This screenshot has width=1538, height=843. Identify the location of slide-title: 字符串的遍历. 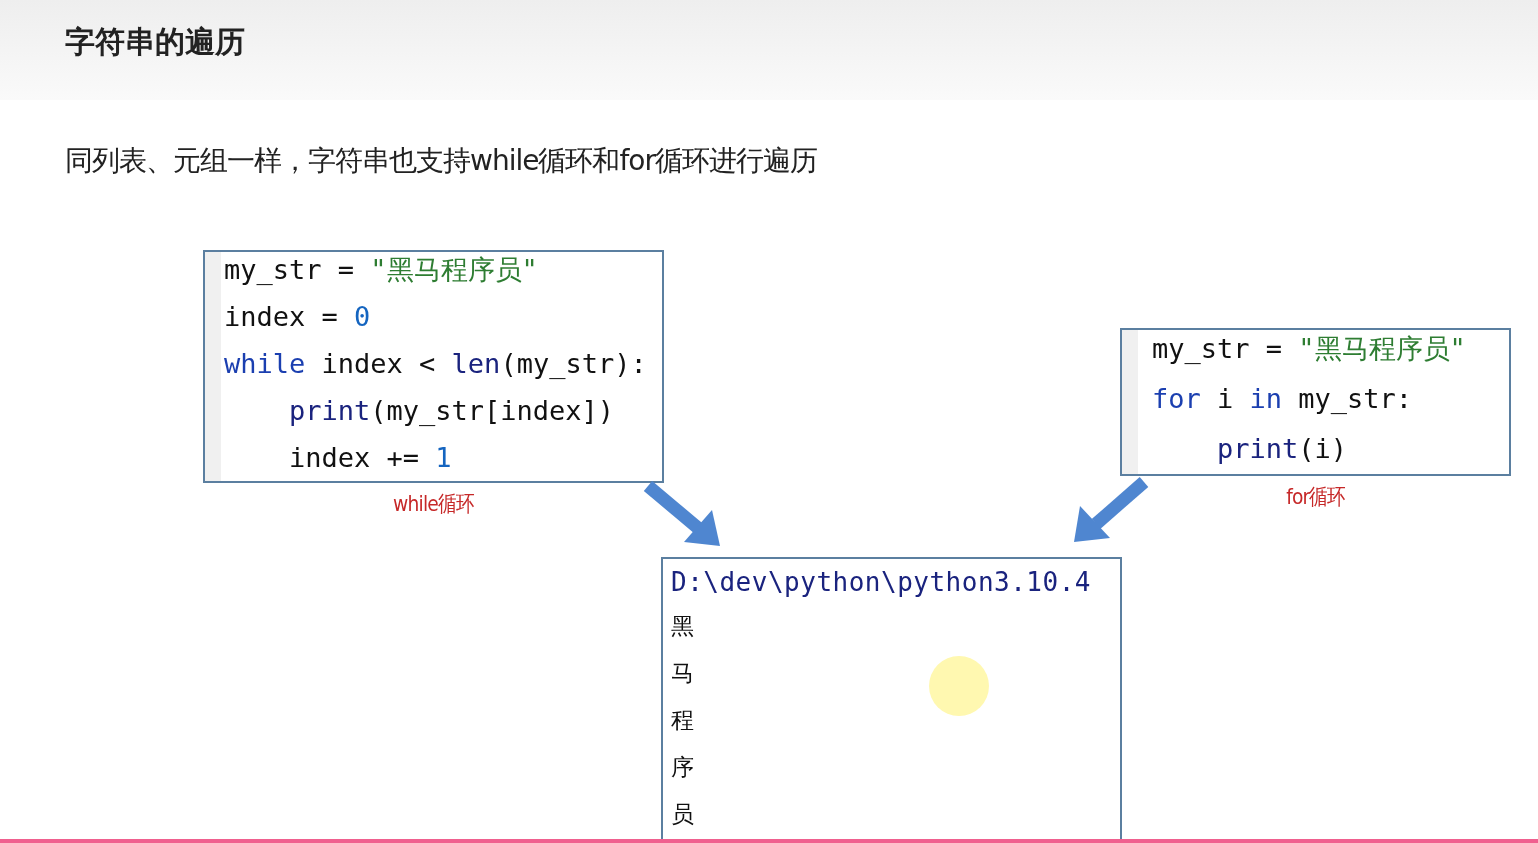
(155, 42).